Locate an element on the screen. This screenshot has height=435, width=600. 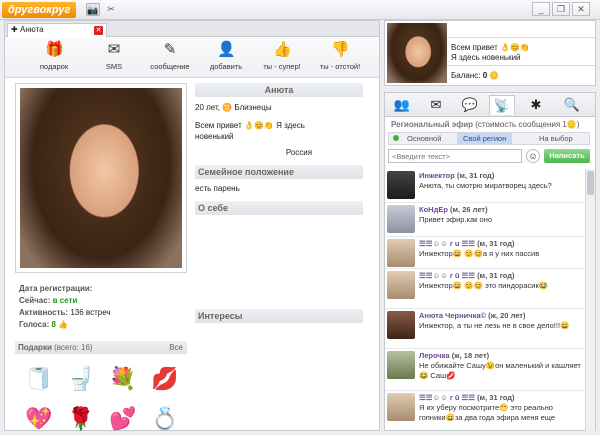
super-button: 👍 ты - супер! is located at coordinates (282, 58).